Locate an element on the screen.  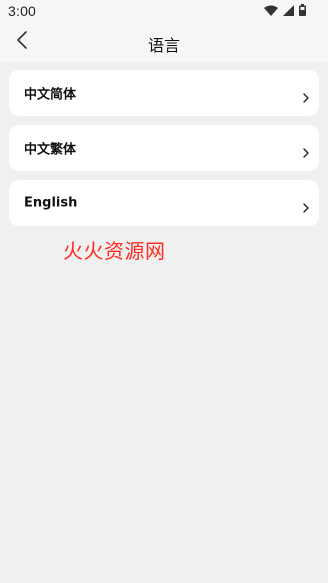
status-bar: 3:00 is located at coordinates (164, 12).